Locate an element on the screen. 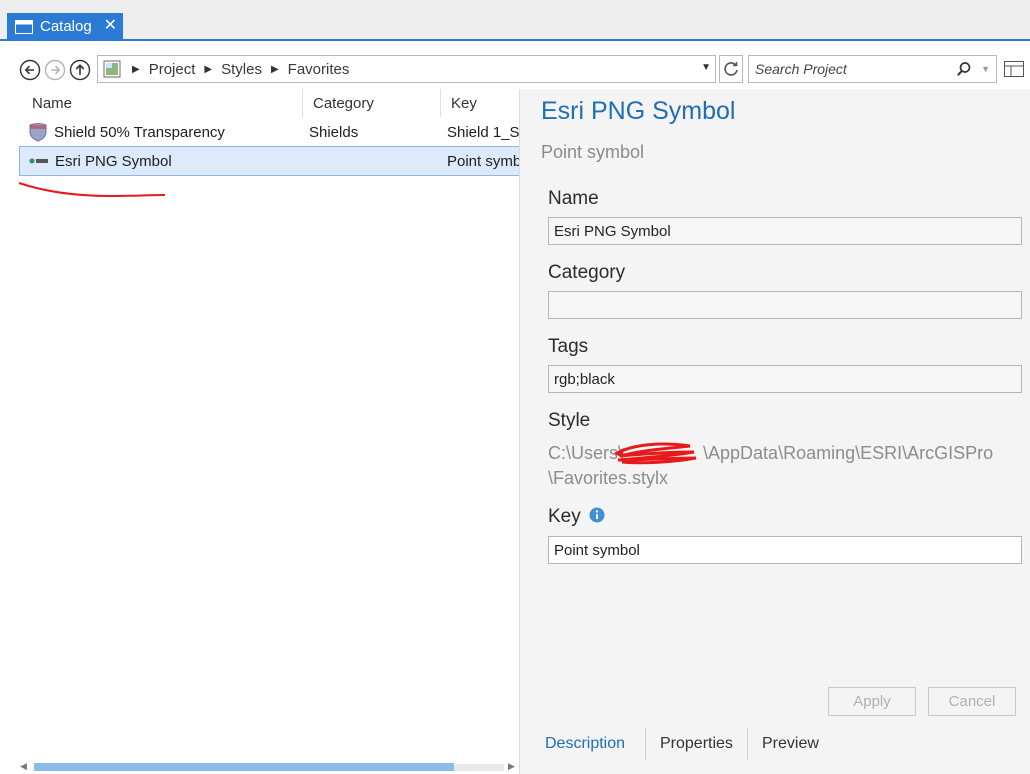  breadcrumb-styles: Styles is located at coordinates (241, 69).